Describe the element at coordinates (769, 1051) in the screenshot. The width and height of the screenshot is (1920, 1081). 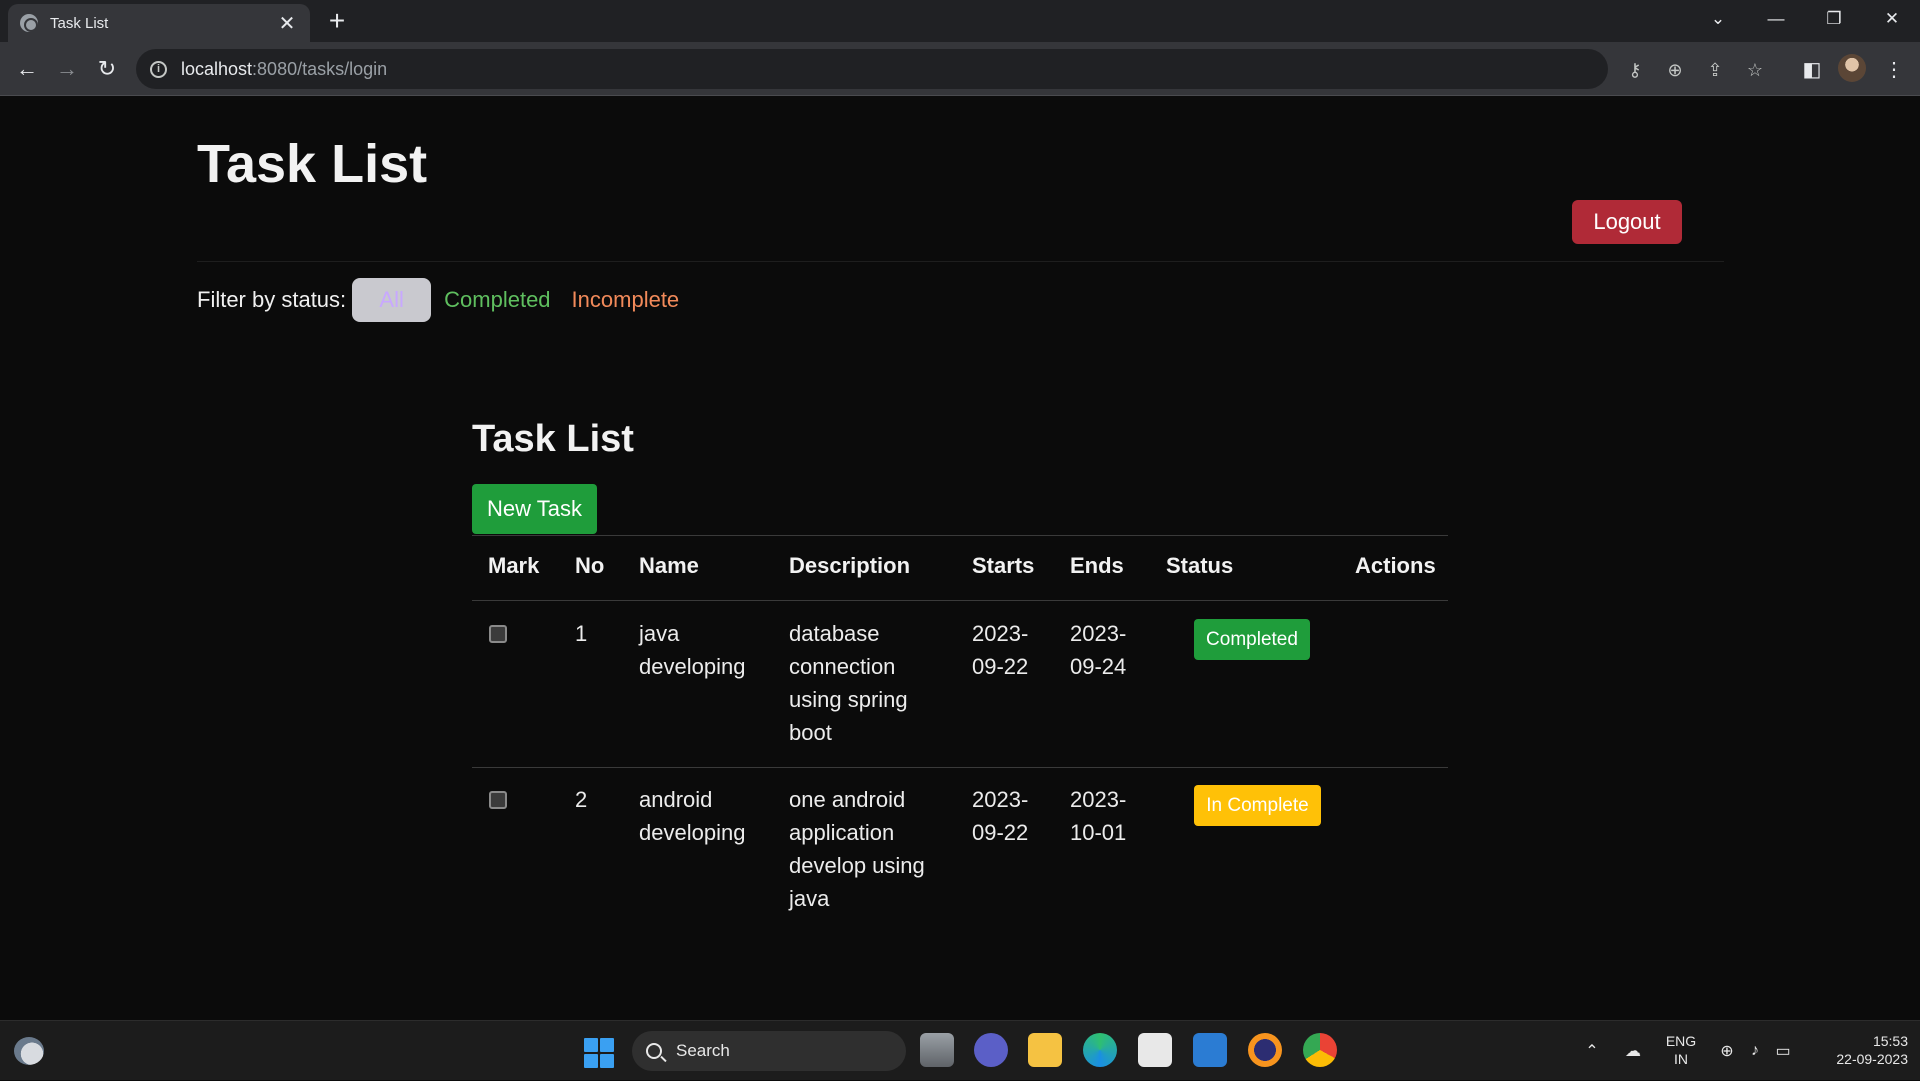
I see `taskbar-search: Search` at that location.